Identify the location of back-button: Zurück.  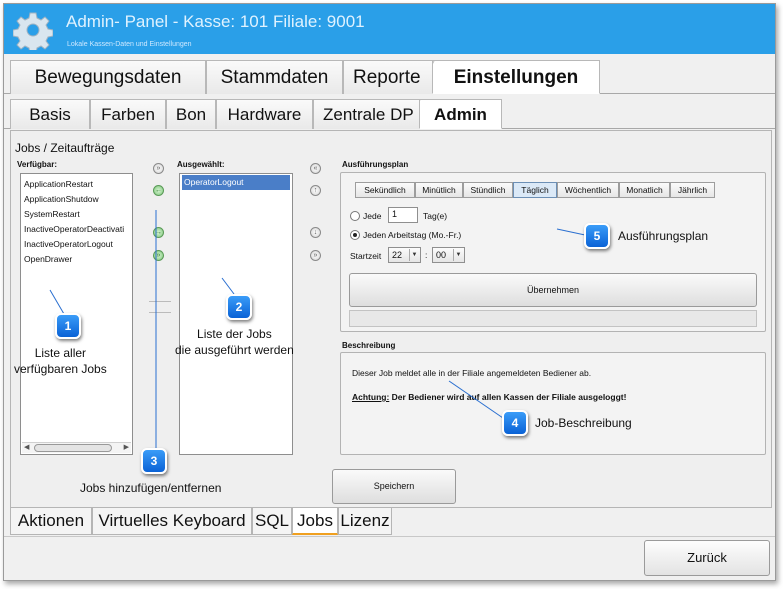
(707, 558).